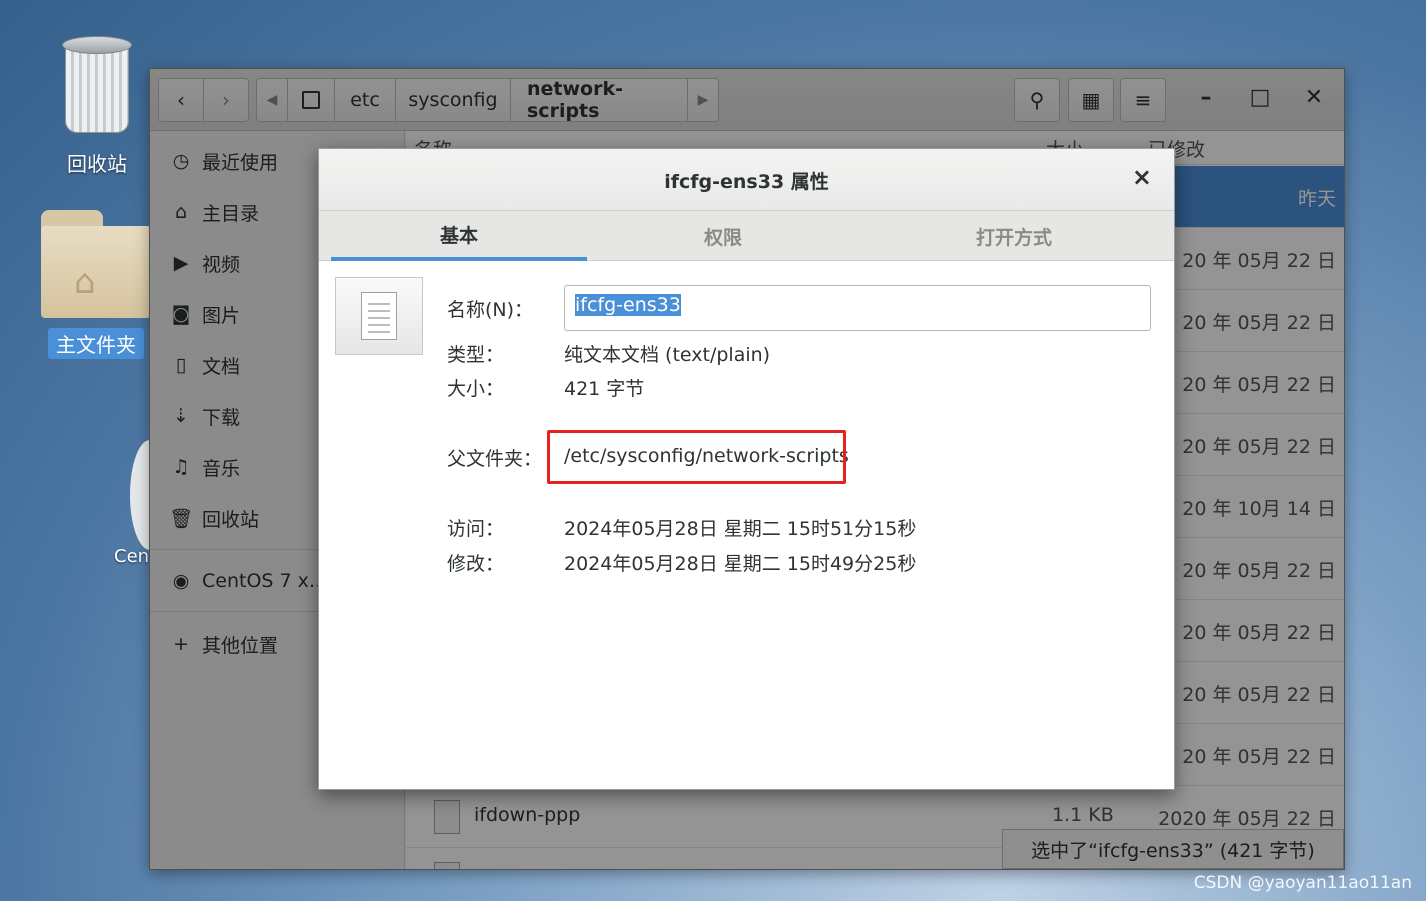 Image resolution: width=1426 pixels, height=901 pixels. What do you see at coordinates (459, 236) in the screenshot?
I see `tab-basic: 基本` at bounding box center [459, 236].